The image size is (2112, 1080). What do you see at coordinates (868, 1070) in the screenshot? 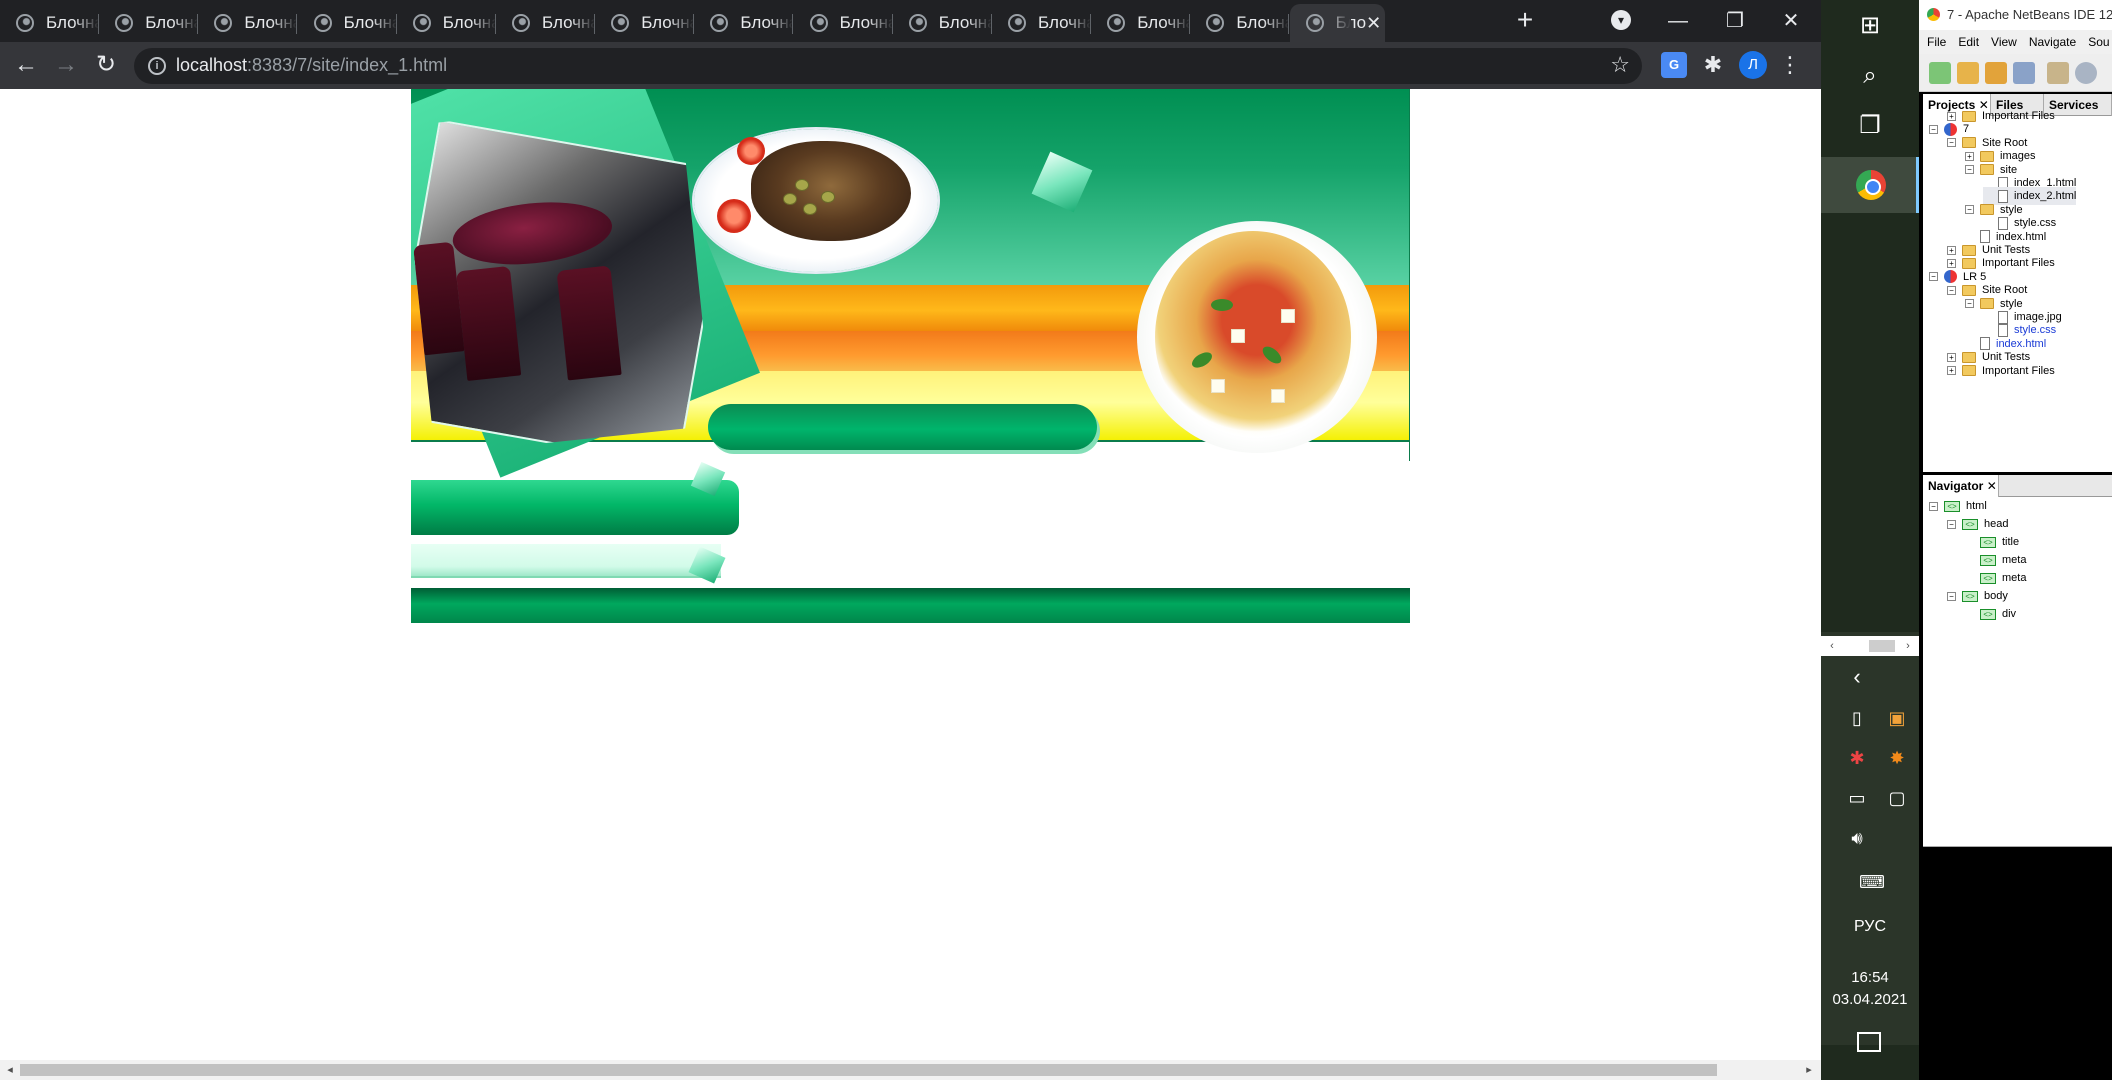
I see `scrollbar-thumb` at bounding box center [868, 1070].